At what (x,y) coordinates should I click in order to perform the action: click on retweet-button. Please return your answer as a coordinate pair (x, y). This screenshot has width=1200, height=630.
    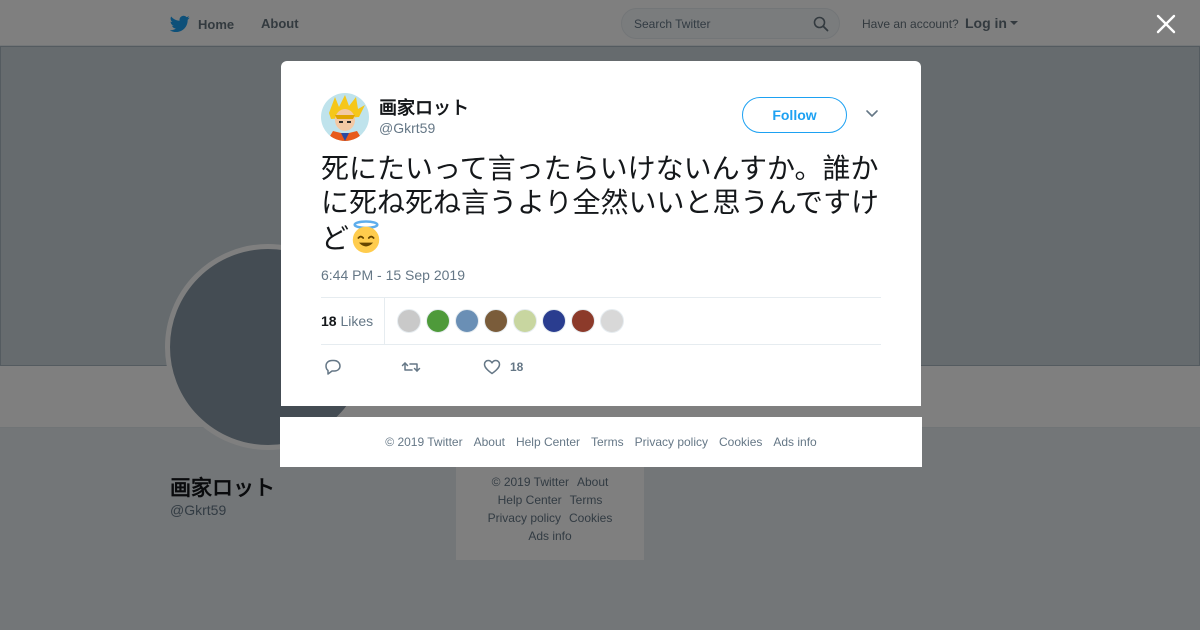
    Looking at the image, I should click on (411, 367).